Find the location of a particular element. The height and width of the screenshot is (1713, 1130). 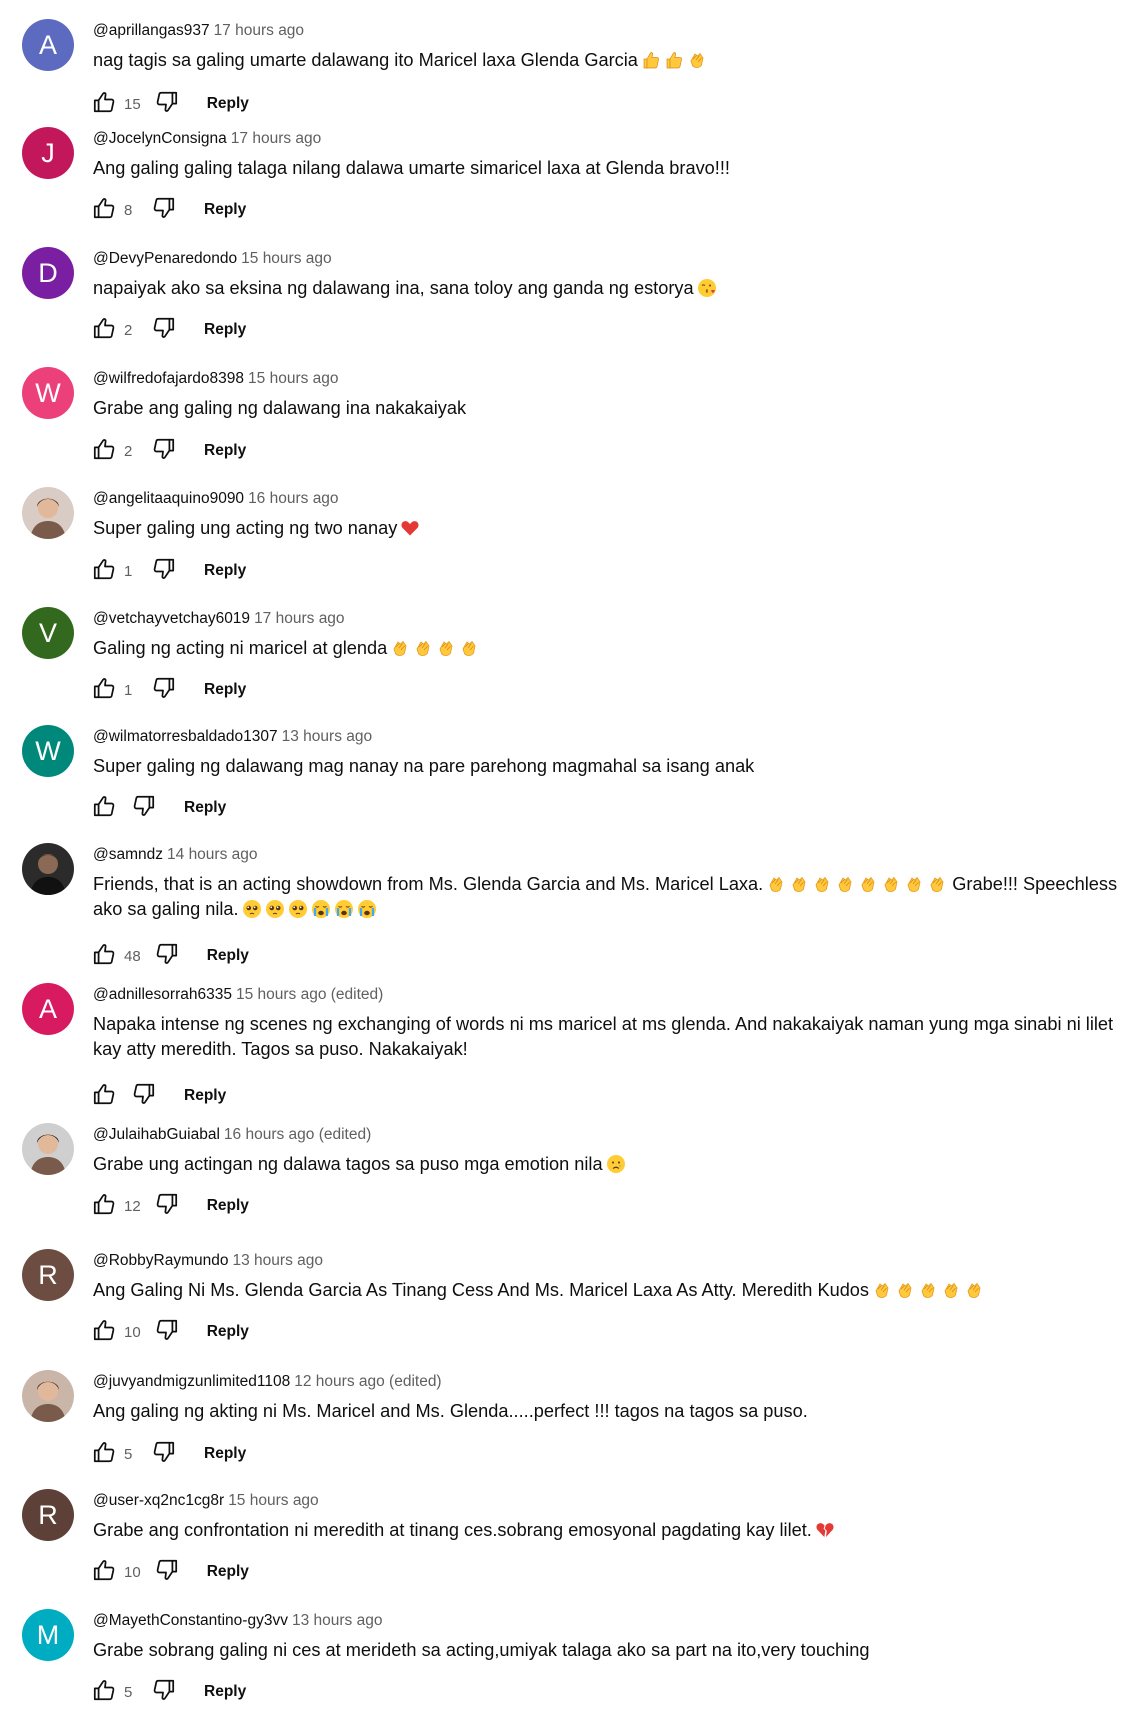

avatar: D is located at coordinates (48, 273).